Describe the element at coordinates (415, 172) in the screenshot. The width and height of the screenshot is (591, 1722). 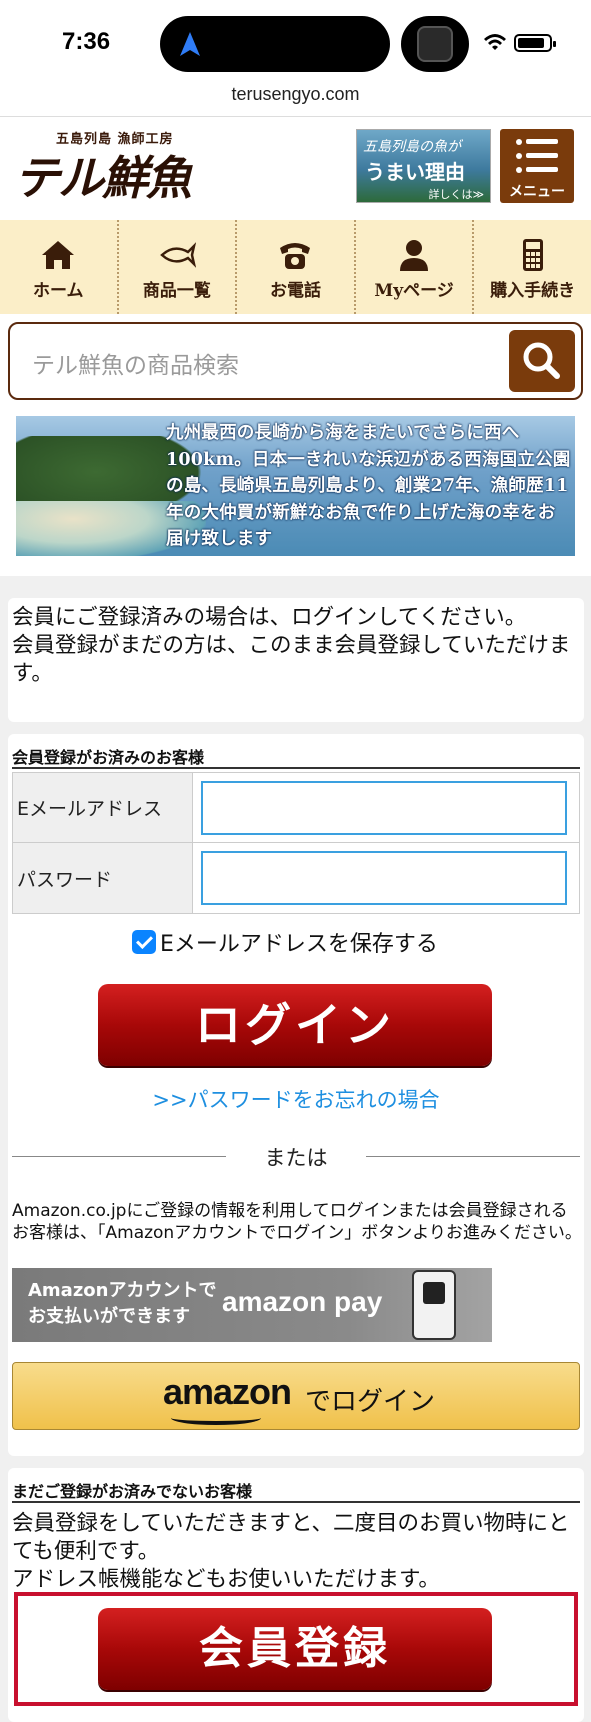
I see `reason-banner-line2: うまい理由` at that location.